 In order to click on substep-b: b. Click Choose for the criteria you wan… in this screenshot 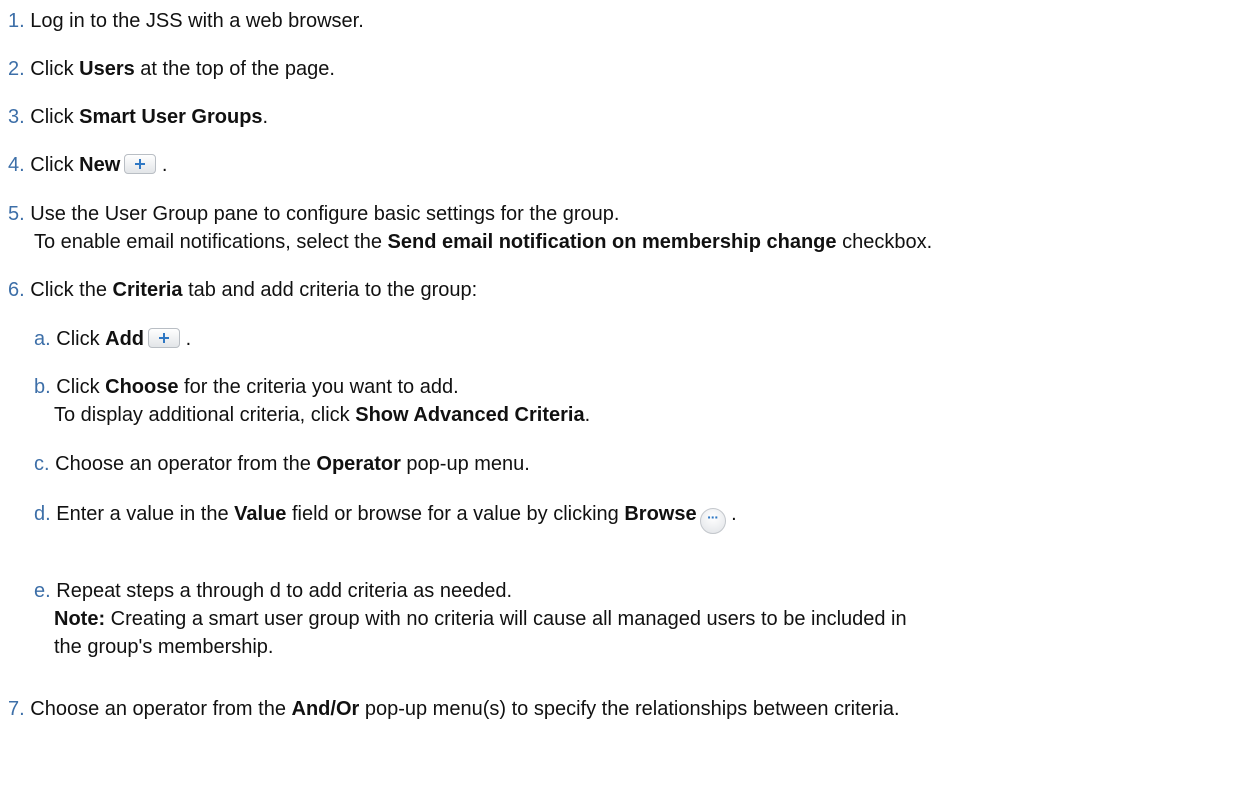, I will do `click(312, 401)`.